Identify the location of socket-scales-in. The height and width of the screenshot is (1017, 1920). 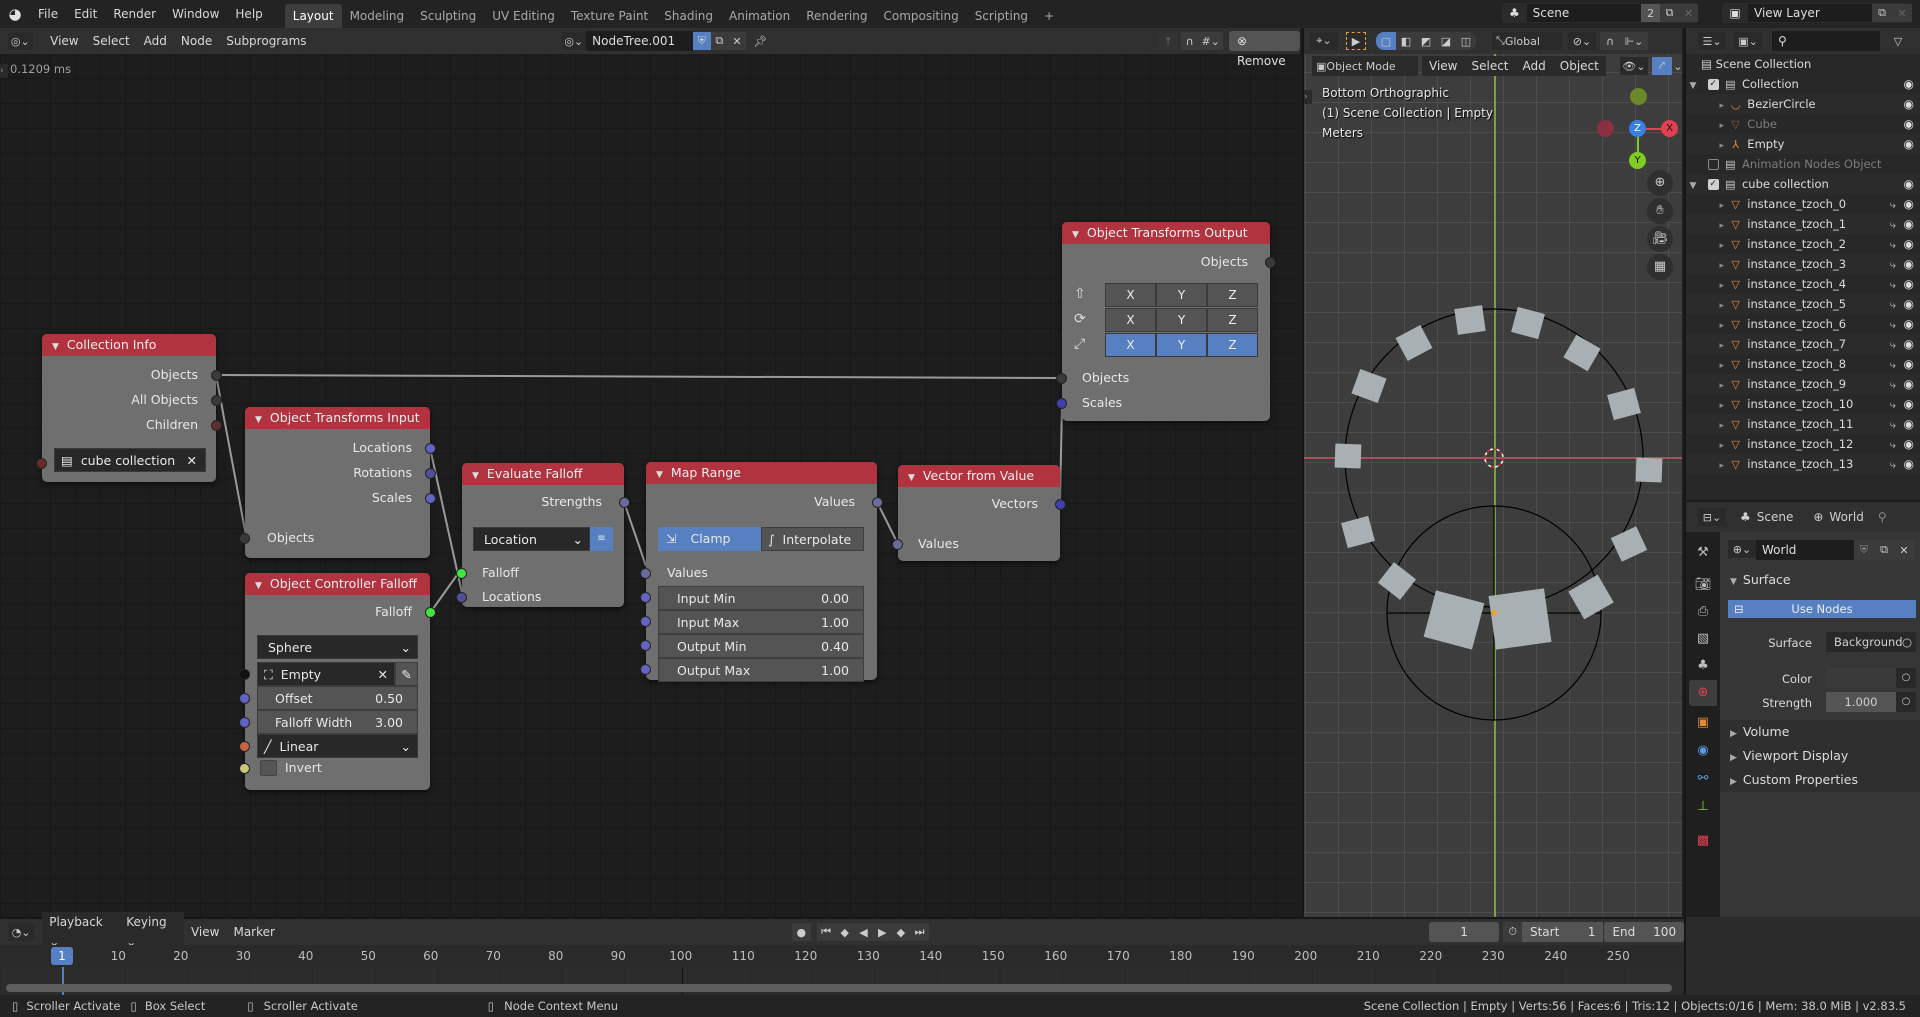
(1061, 403).